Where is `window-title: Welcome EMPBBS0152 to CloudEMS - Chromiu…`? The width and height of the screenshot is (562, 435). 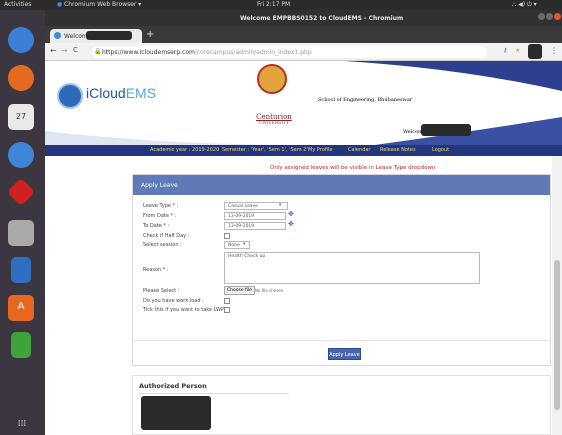 window-title: Welcome EMPBBS0152 to CloudEMS - Chromiu… is located at coordinates (322, 18).